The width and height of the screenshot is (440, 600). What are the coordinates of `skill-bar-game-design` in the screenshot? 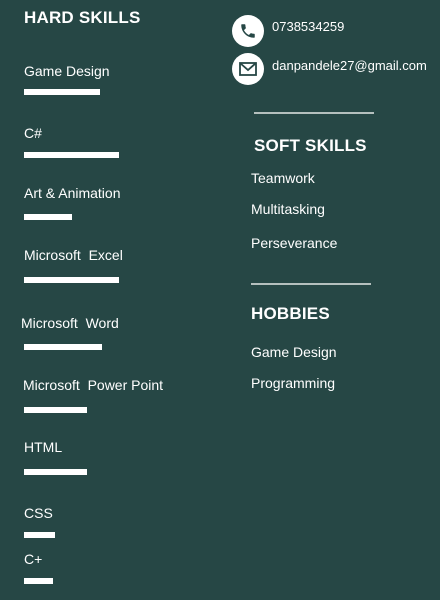 It's located at (62, 92).